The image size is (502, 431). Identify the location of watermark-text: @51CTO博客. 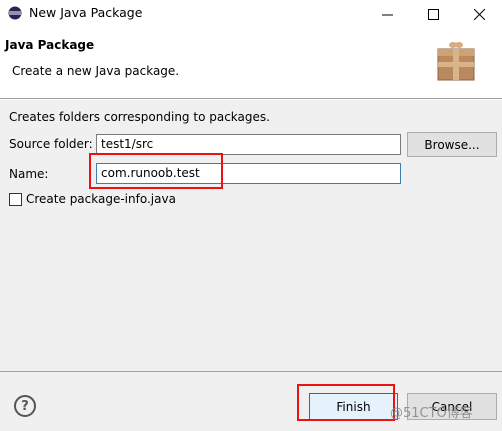
(431, 413).